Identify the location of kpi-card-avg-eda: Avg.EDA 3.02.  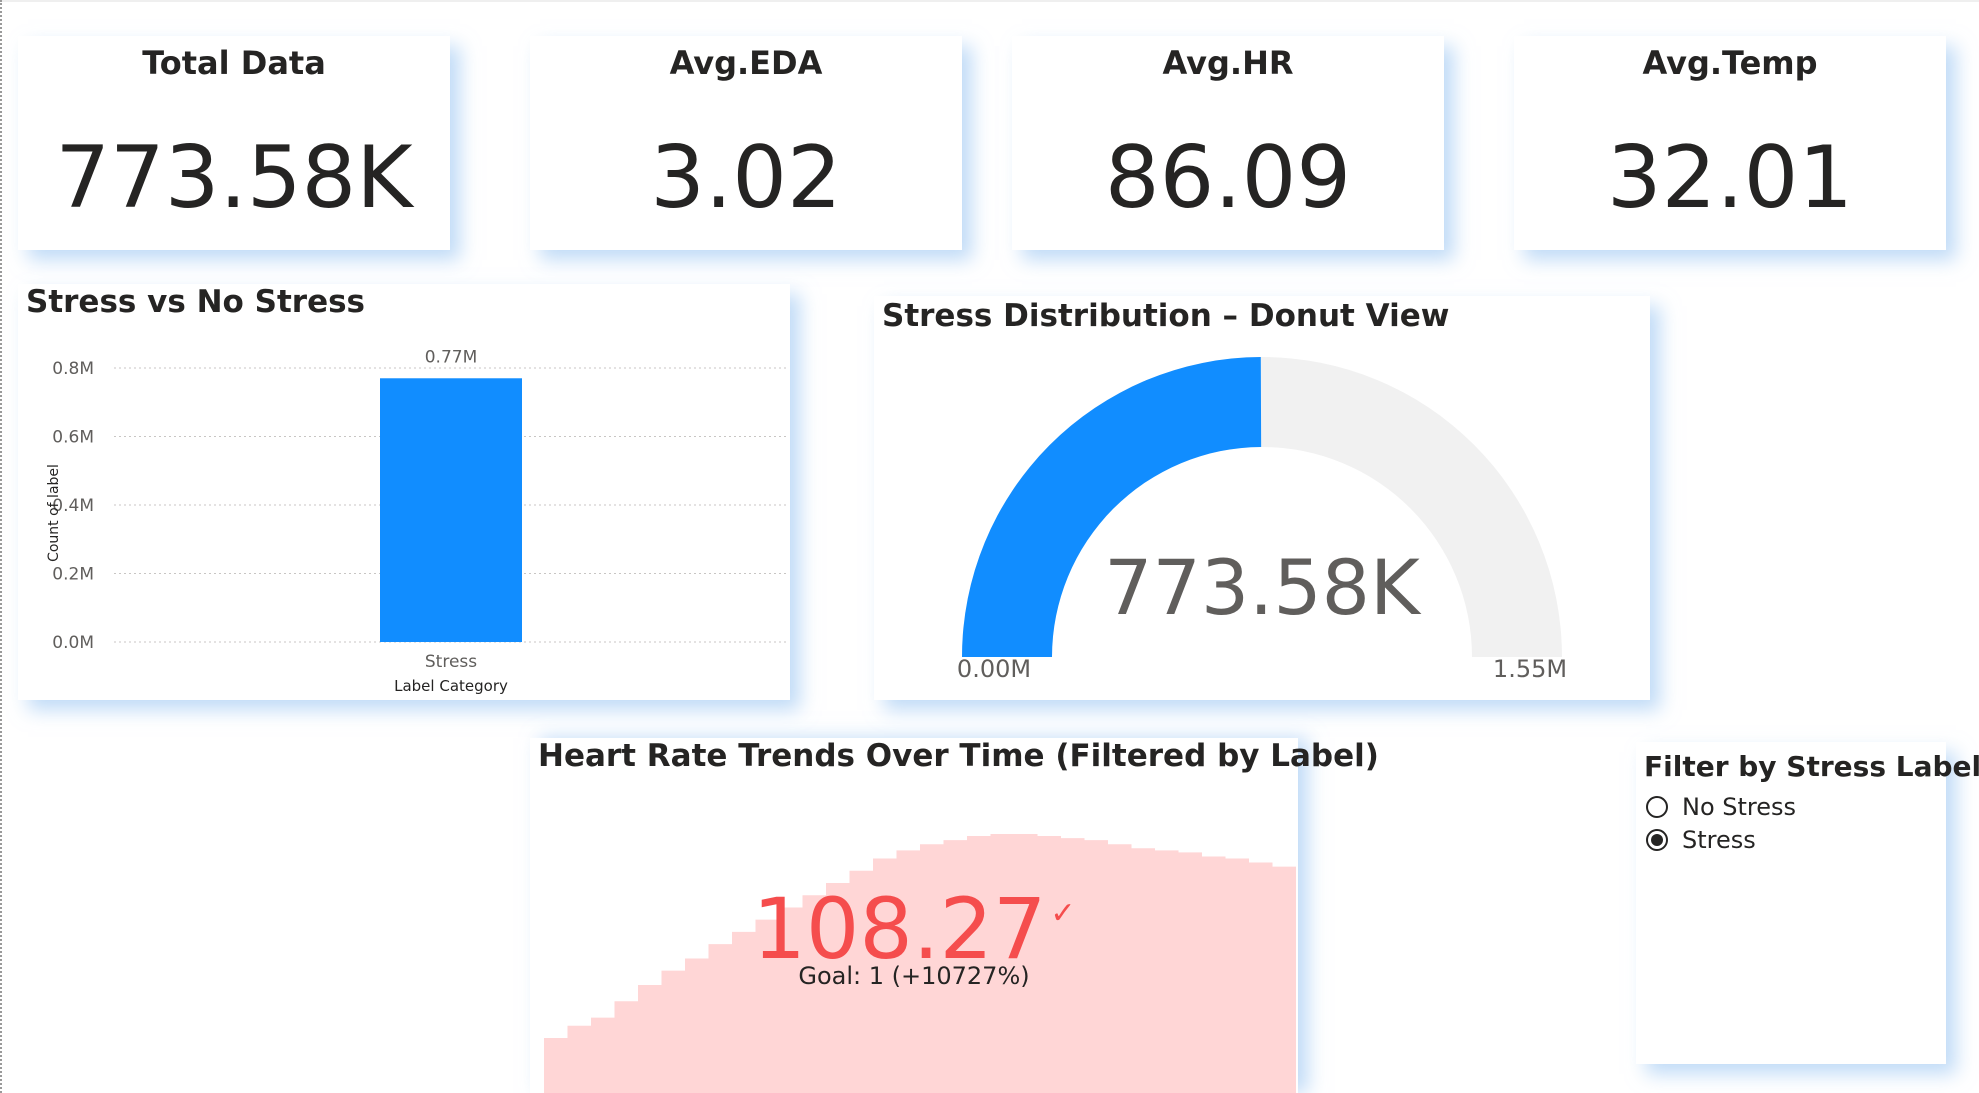
(746, 143).